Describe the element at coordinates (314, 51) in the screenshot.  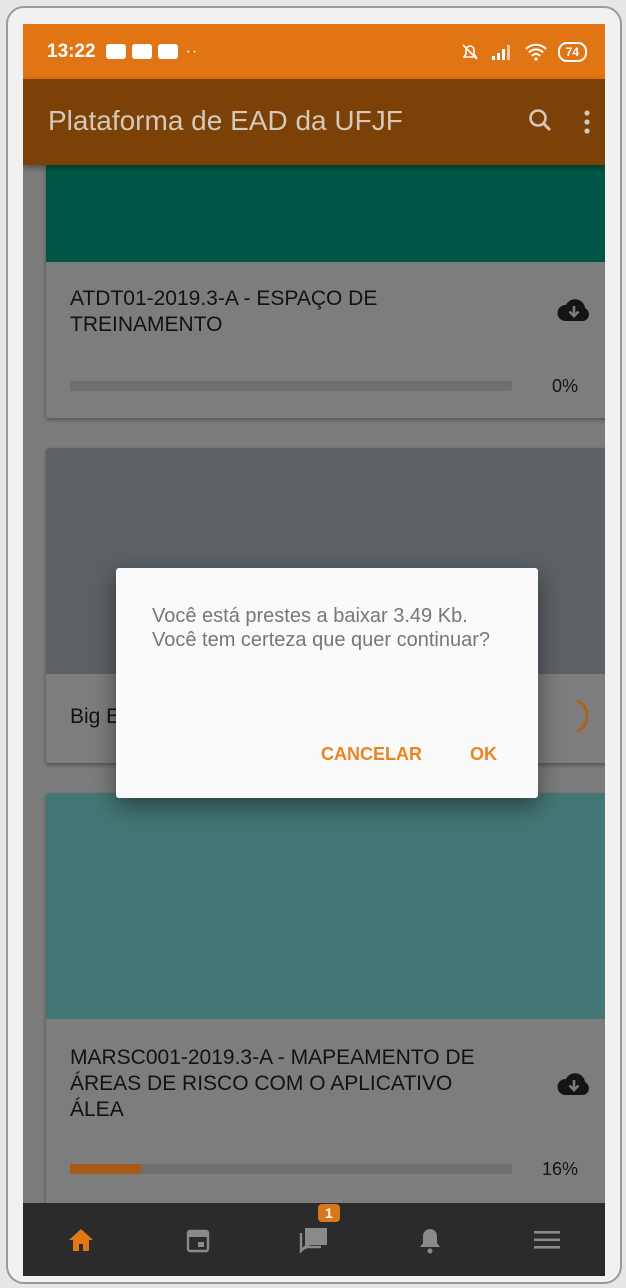
I see `status-bar: 13:22 ·· 74` at that location.